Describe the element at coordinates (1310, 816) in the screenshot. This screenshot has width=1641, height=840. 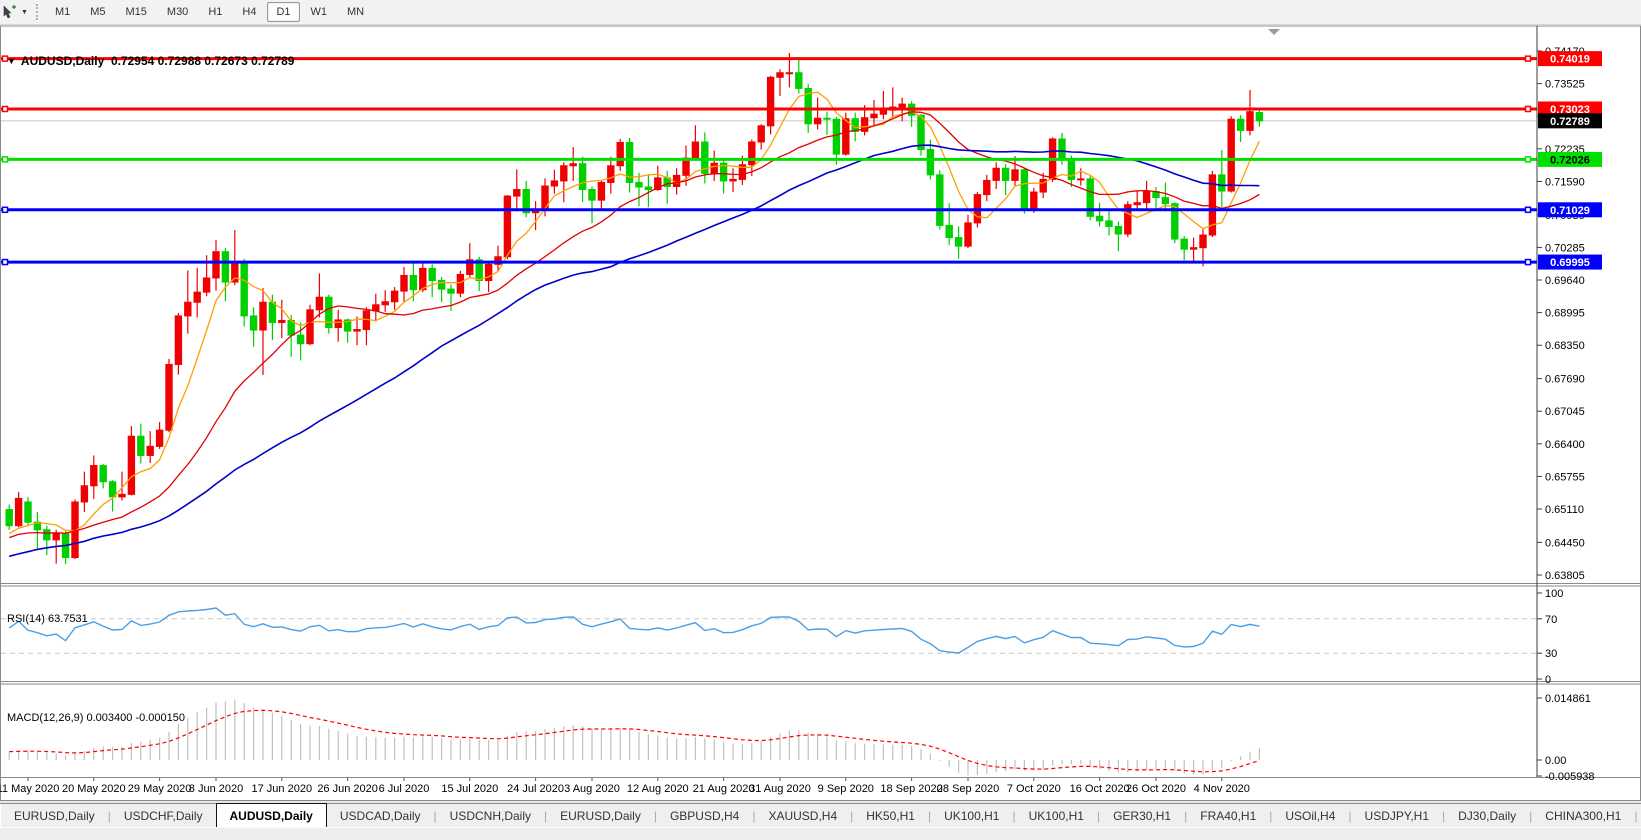
I see `chart-tab-usoil-h4: USOil,H4` at that location.